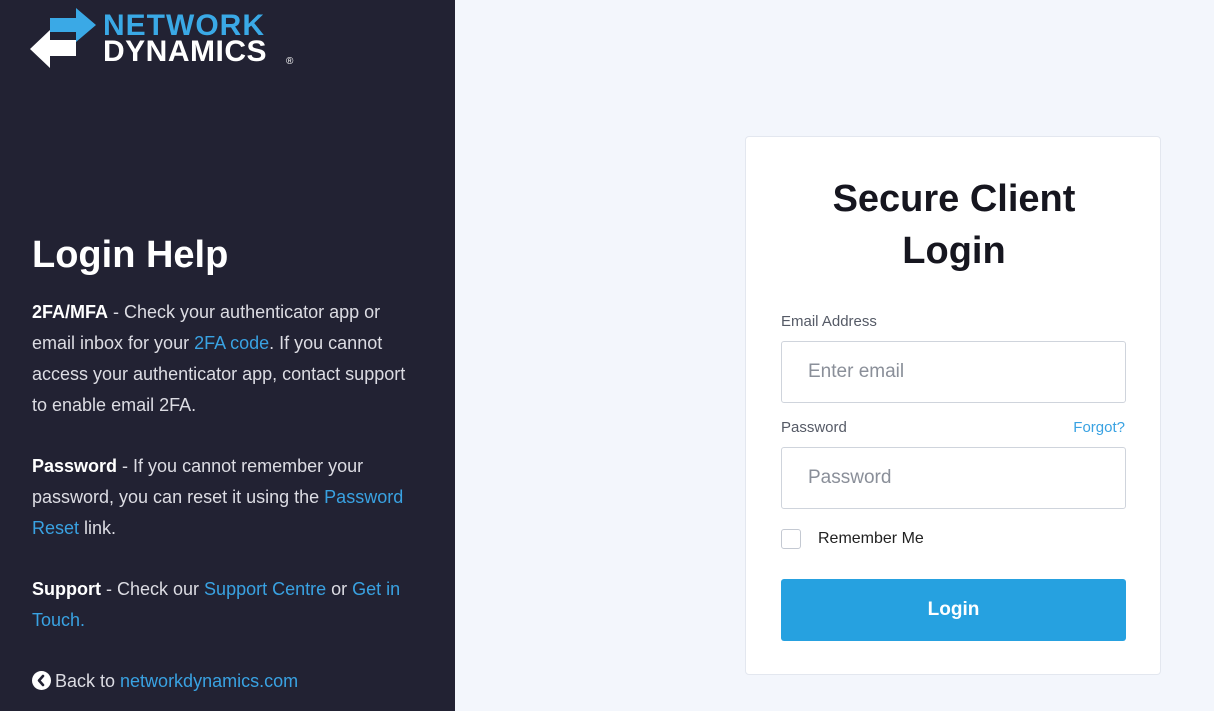 The height and width of the screenshot is (711, 1214). What do you see at coordinates (339, 589) in the screenshot?
I see `help-support-or: or` at bounding box center [339, 589].